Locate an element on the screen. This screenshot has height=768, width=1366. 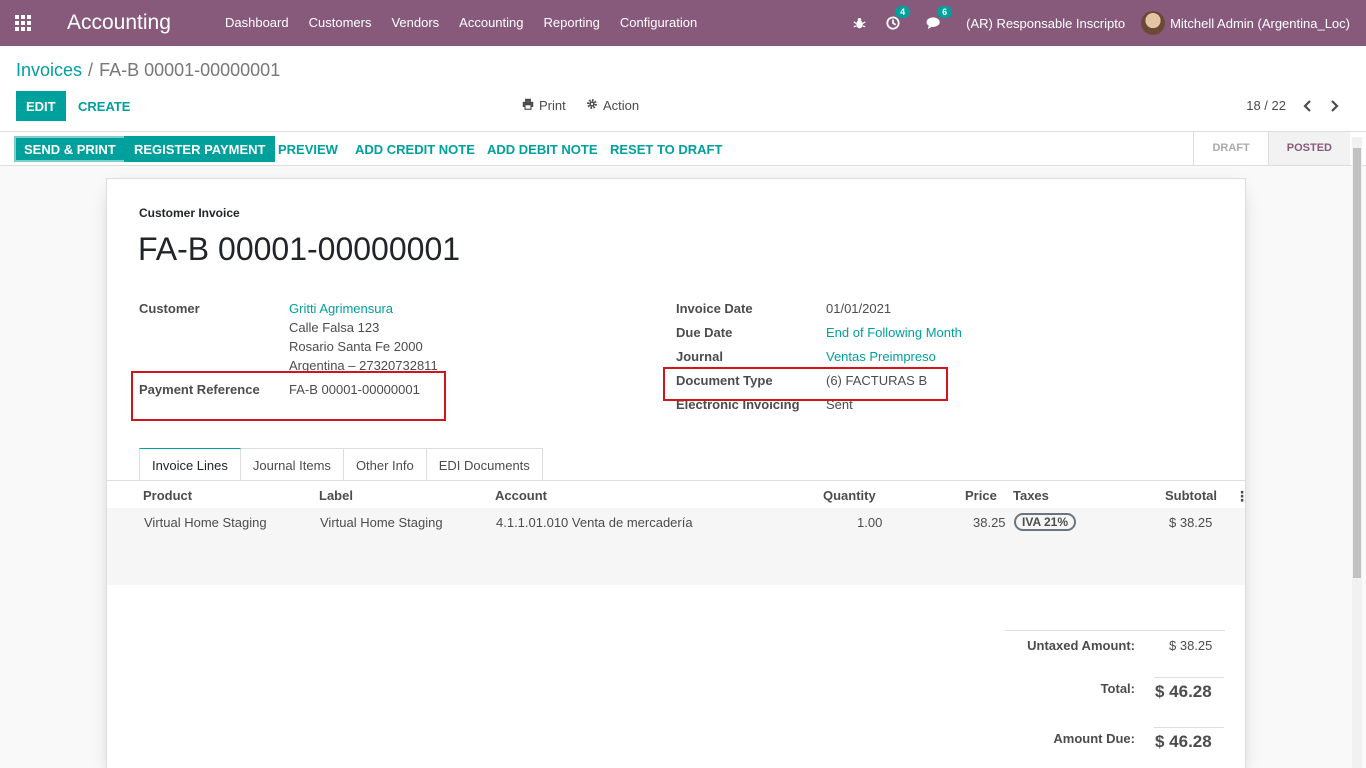
tab-journal-items: Journal Items is located at coordinates (292, 464).